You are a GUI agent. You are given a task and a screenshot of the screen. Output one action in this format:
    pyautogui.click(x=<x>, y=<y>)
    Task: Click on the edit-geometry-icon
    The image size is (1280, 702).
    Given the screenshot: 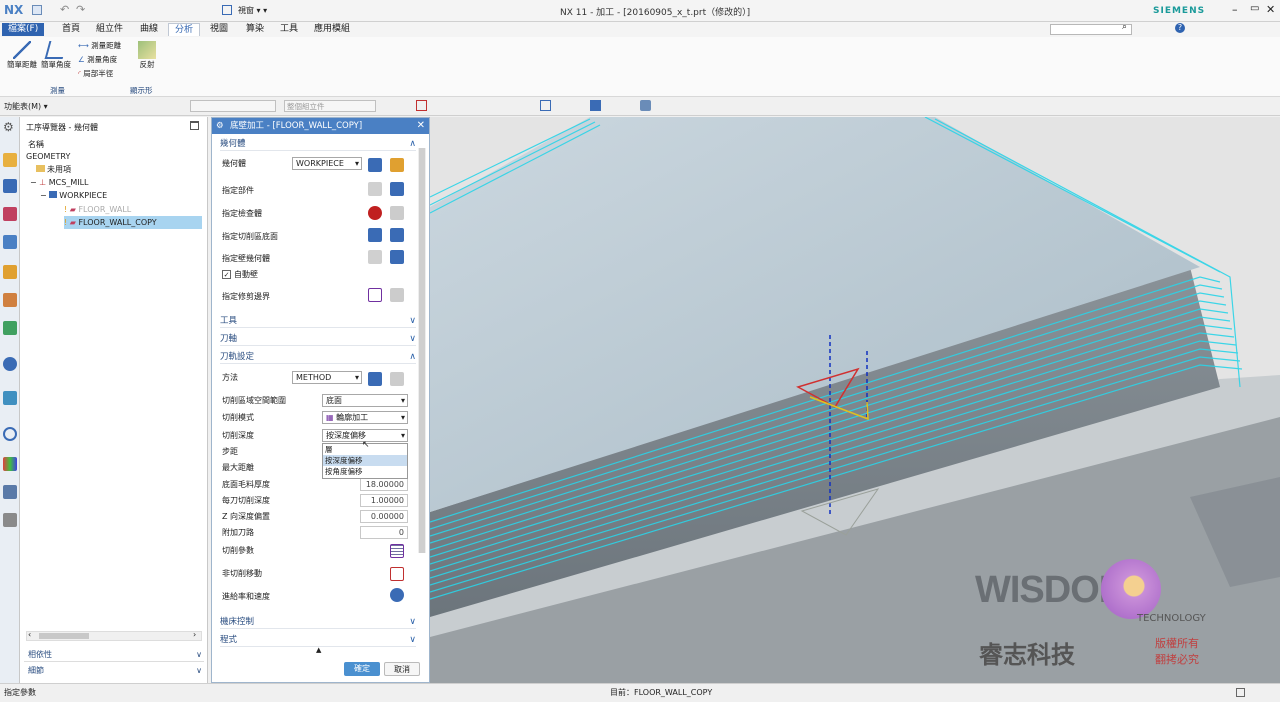 What is the action you would take?
    pyautogui.click(x=397, y=165)
    